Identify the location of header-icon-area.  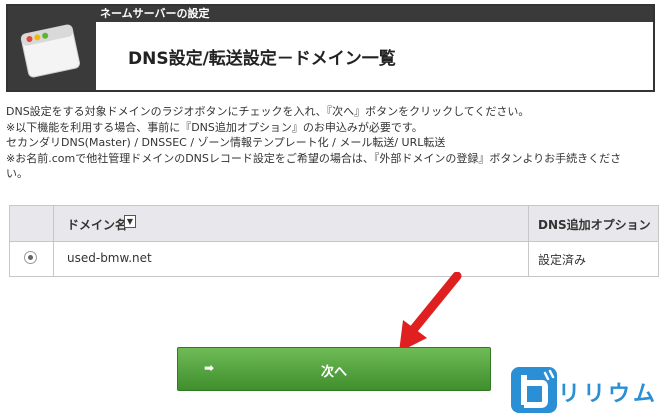
(52, 48).